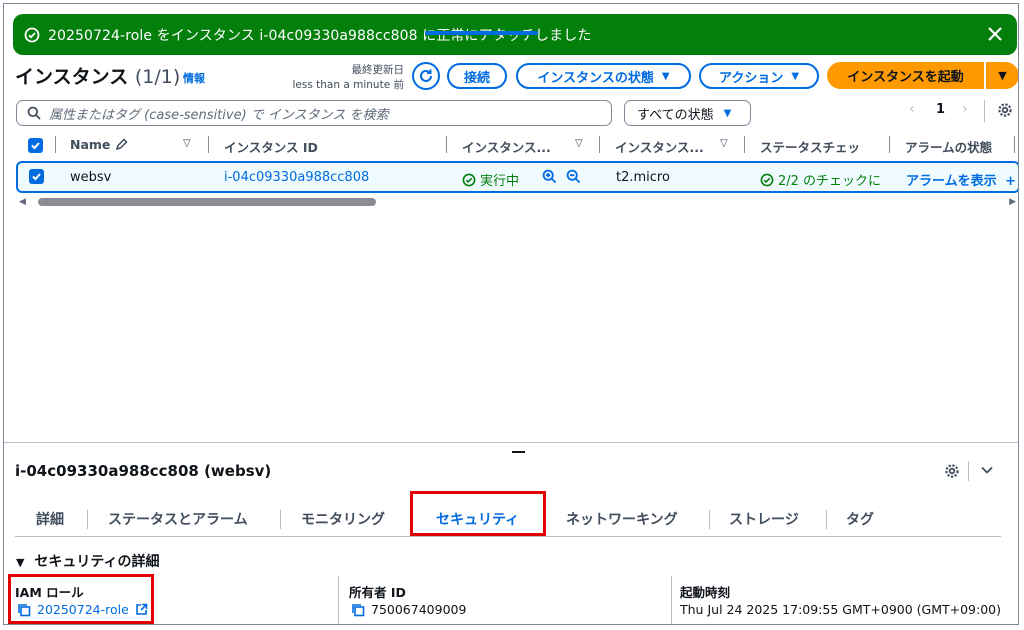  I want to click on launch-instance-label: インスタンスを起動, so click(905, 77).